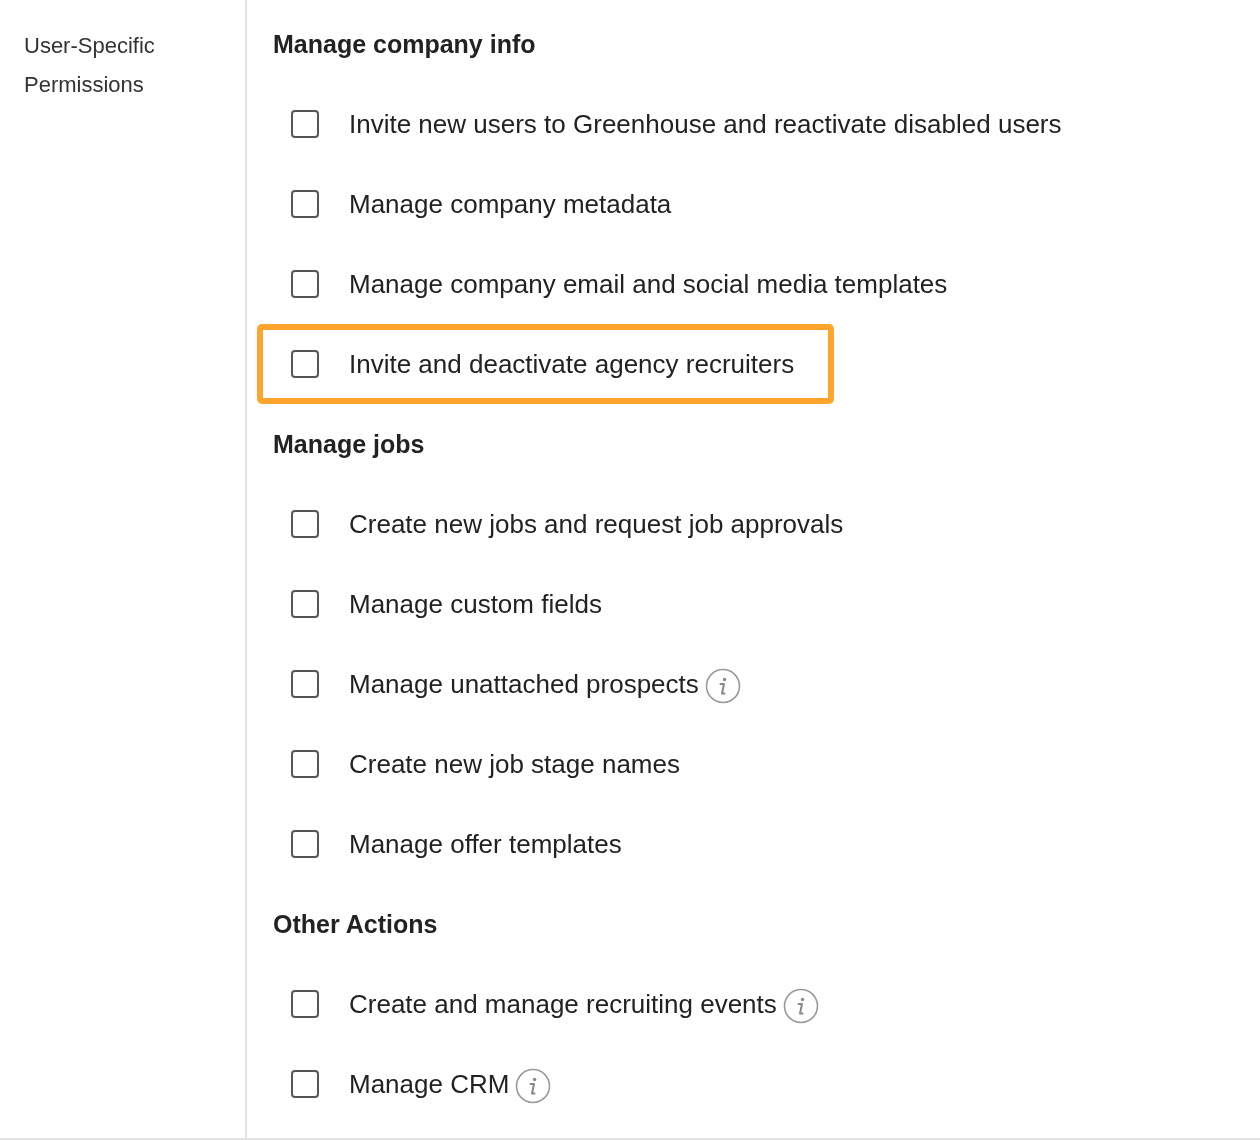 This screenshot has width=1260, height=1140. What do you see at coordinates (510, 204) in the screenshot?
I see `permission-label: Manage company metadata` at bounding box center [510, 204].